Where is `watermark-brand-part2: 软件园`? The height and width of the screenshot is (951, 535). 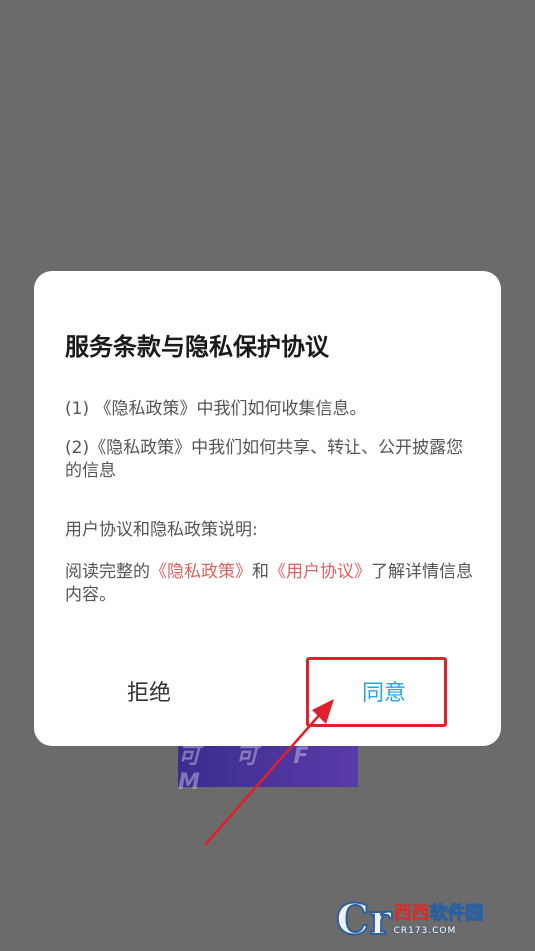 watermark-brand-part2: 软件园 is located at coordinates (456, 913).